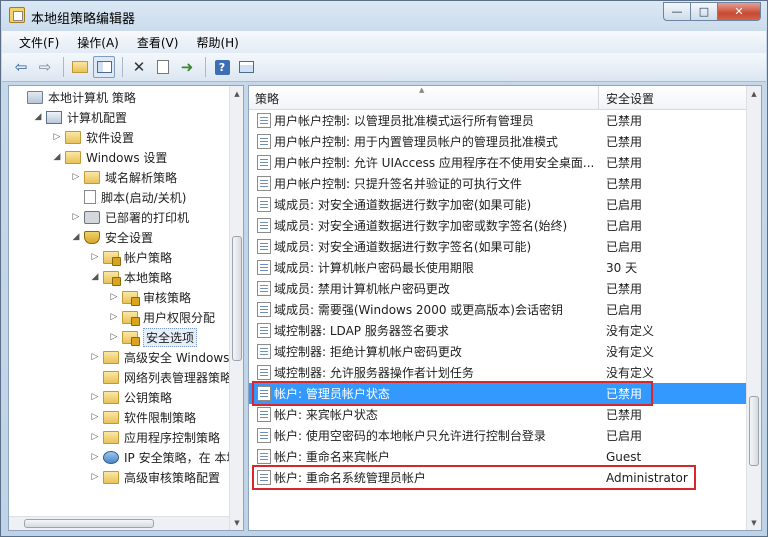 This screenshot has width=768, height=537. Describe the element at coordinates (753, 308) in the screenshot. I see `list-vertical-scrollbar: ▲ ▼` at that location.